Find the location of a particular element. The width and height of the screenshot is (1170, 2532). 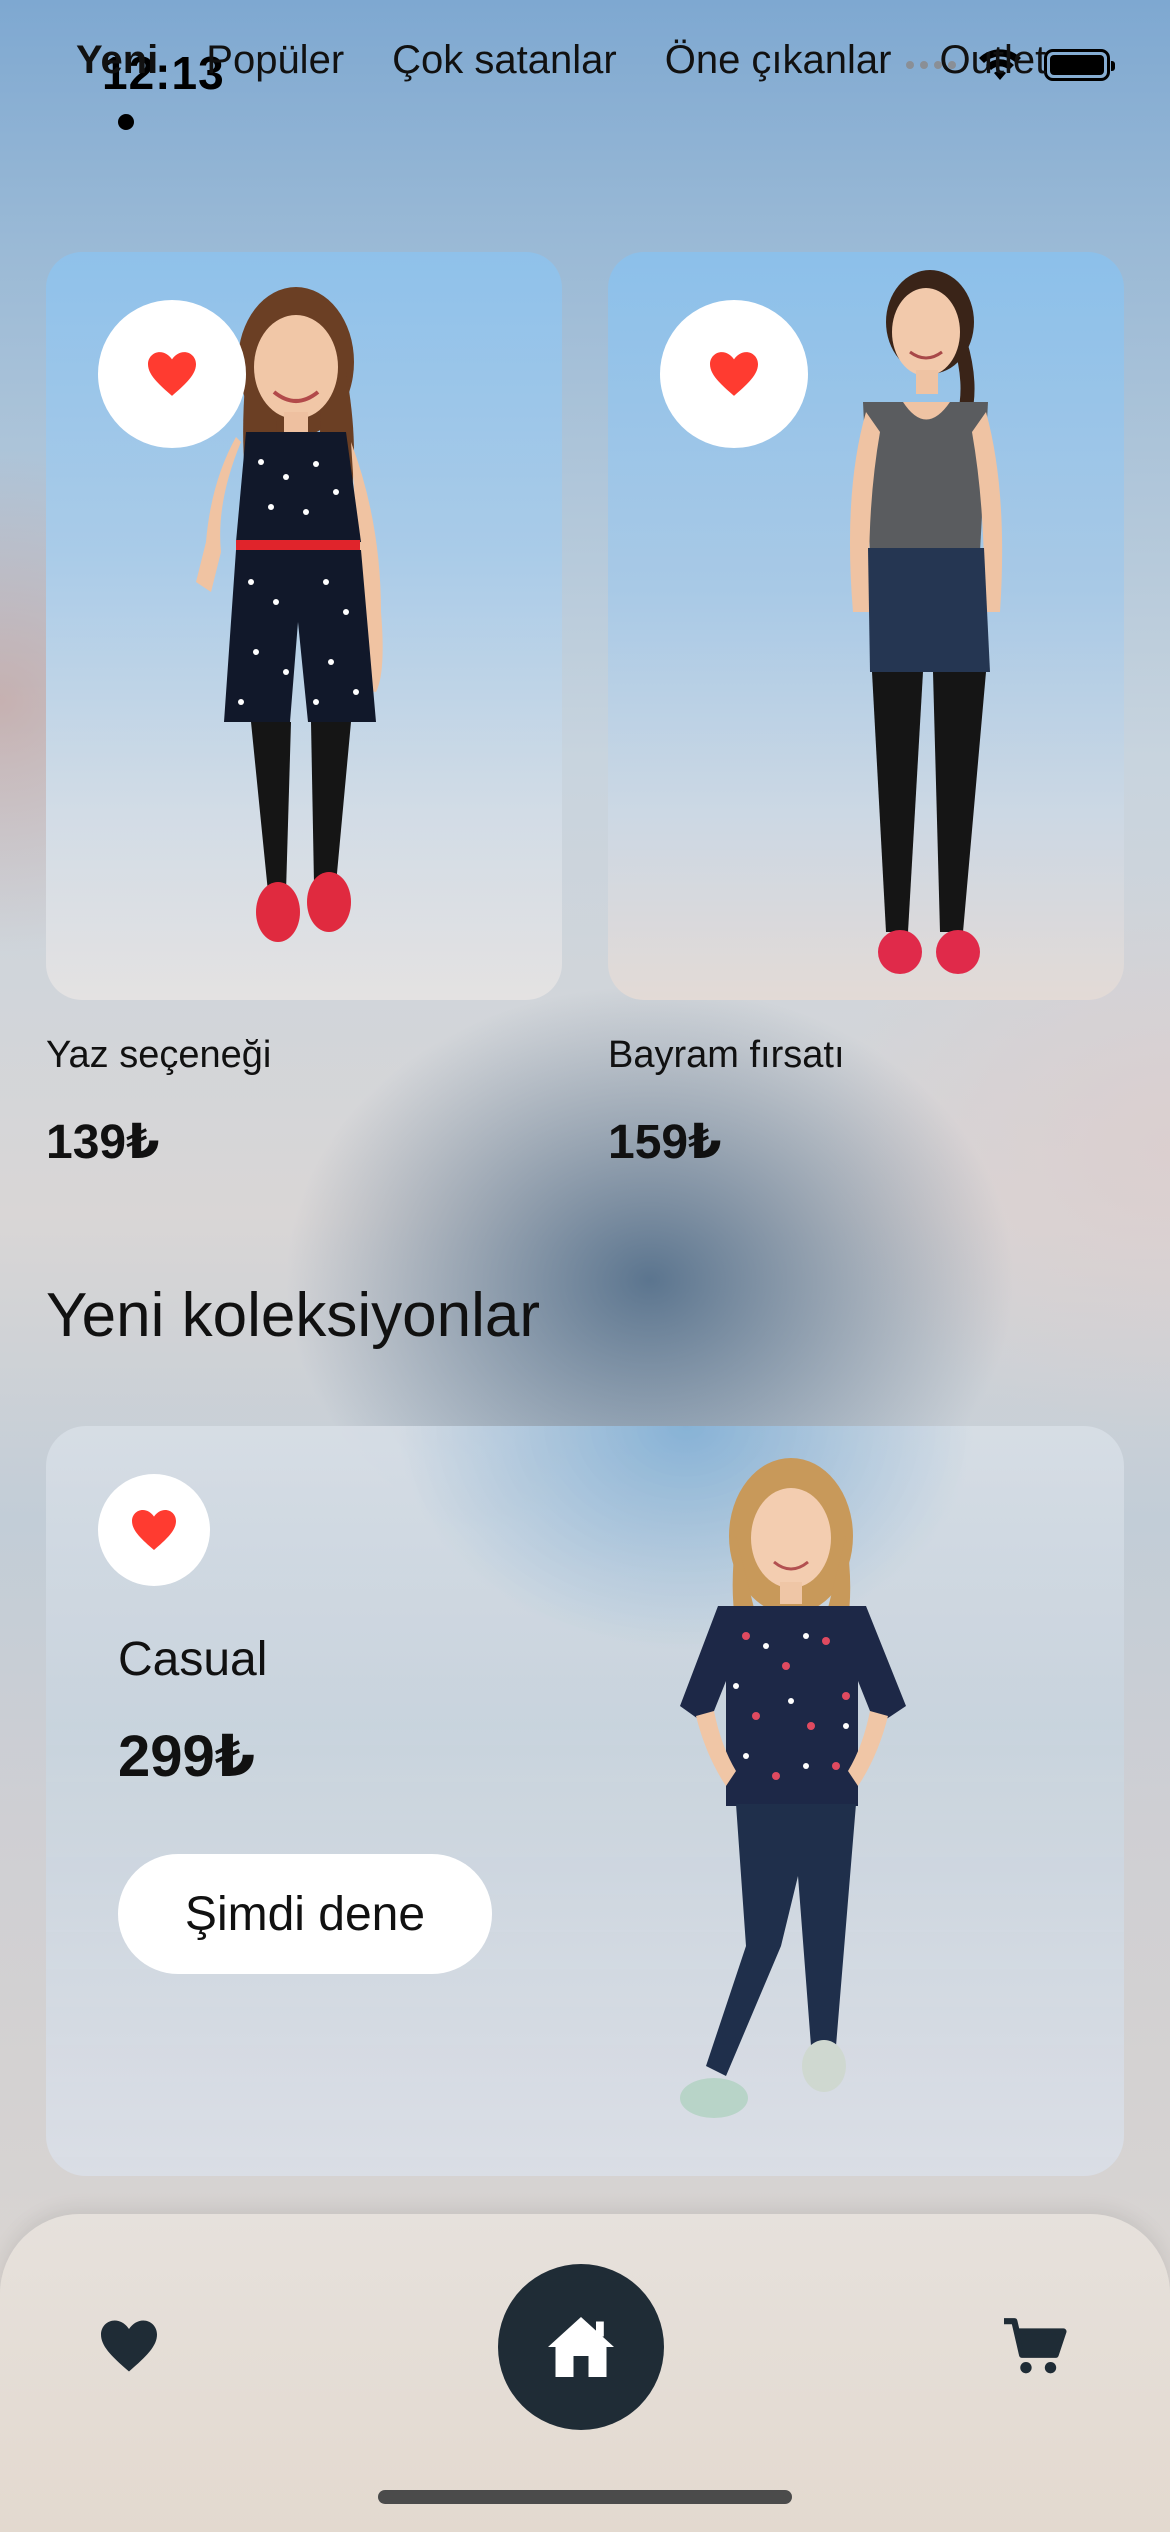

home-indicator is located at coordinates (585, 2497).